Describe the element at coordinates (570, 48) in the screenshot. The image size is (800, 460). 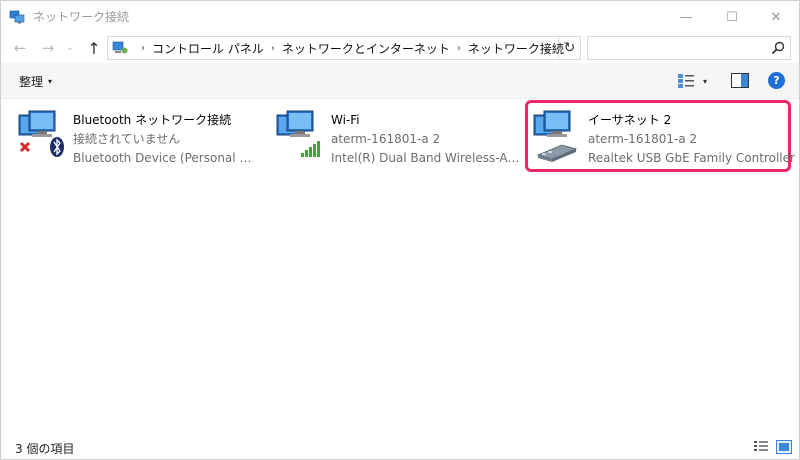
I see `refresh-button: ↻` at that location.